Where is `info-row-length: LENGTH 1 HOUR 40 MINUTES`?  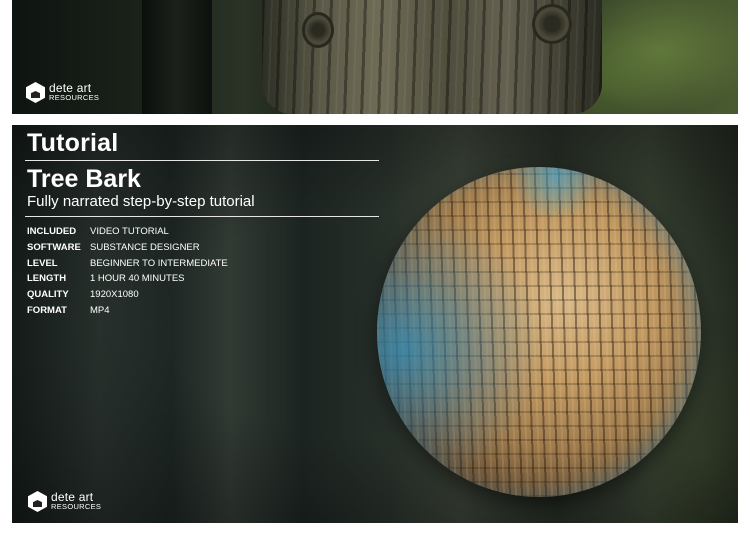
info-row-length: LENGTH 1 HOUR 40 MINUTES is located at coordinates (127, 281).